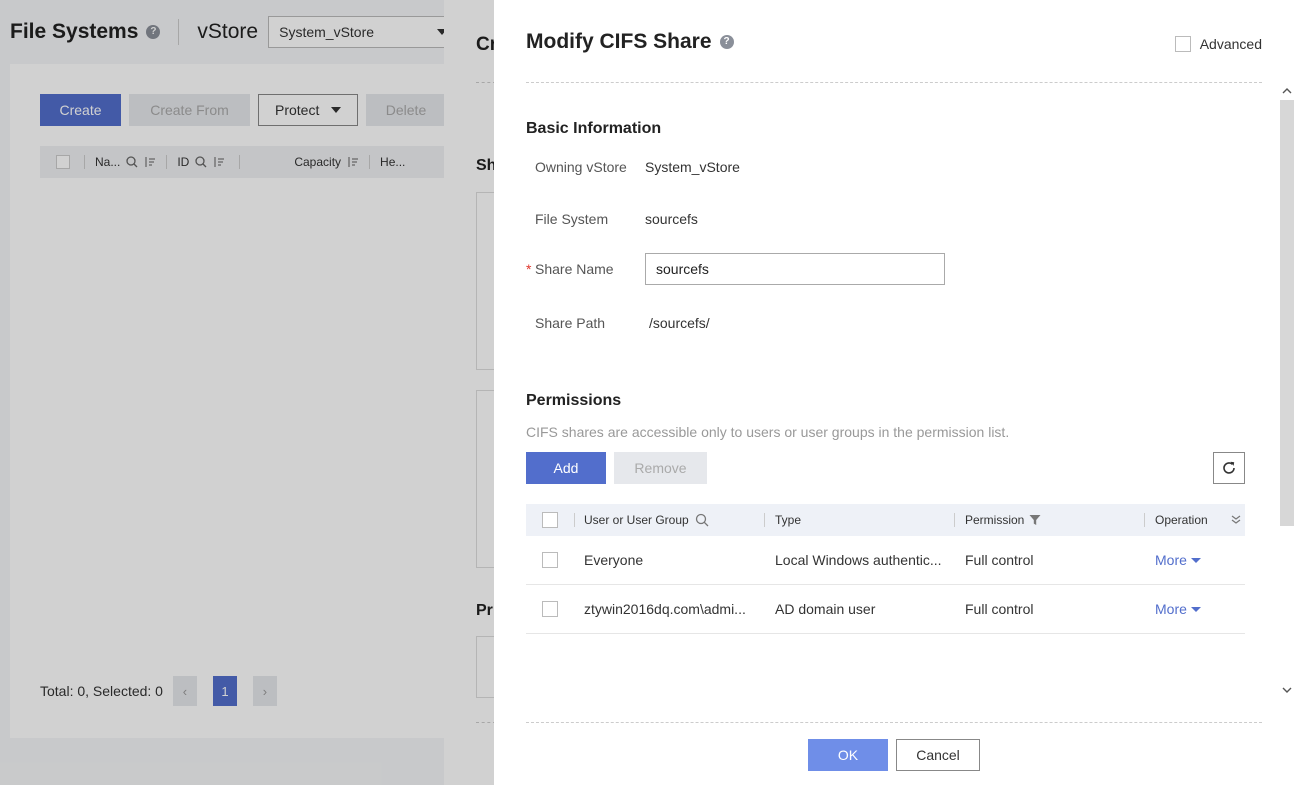 The height and width of the screenshot is (785, 1294). Describe the element at coordinates (572, 219) in the screenshot. I see `file-system-label: File System` at that location.